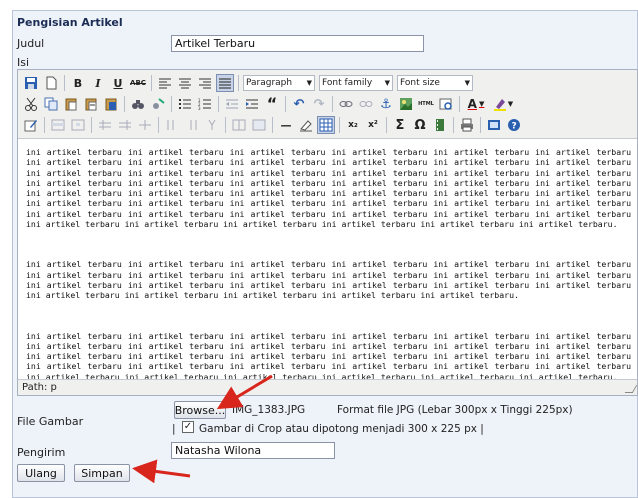 Image resolution: width=638 pixels, height=498 pixels. I want to click on toolbar-row-2: 123 “ ↶ ↷ ⚓ HTML A ▼ ▼, so click(270, 104).